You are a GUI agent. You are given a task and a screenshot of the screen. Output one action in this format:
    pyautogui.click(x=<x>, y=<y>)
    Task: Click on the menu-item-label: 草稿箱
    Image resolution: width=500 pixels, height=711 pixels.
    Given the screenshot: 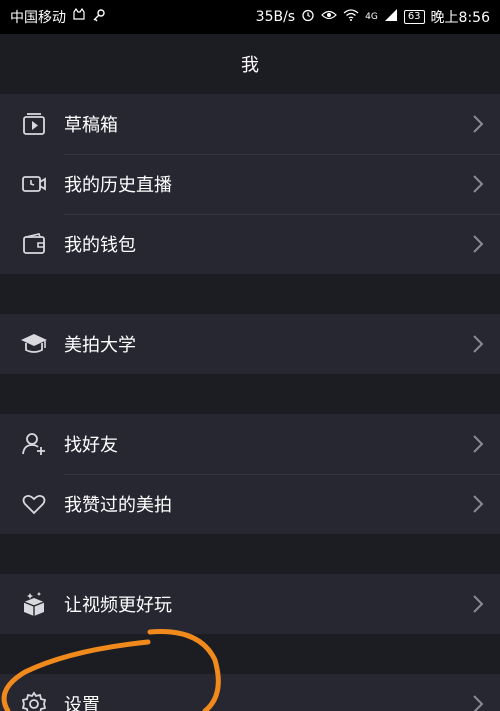 What is the action you would take?
    pyautogui.click(x=91, y=125)
    